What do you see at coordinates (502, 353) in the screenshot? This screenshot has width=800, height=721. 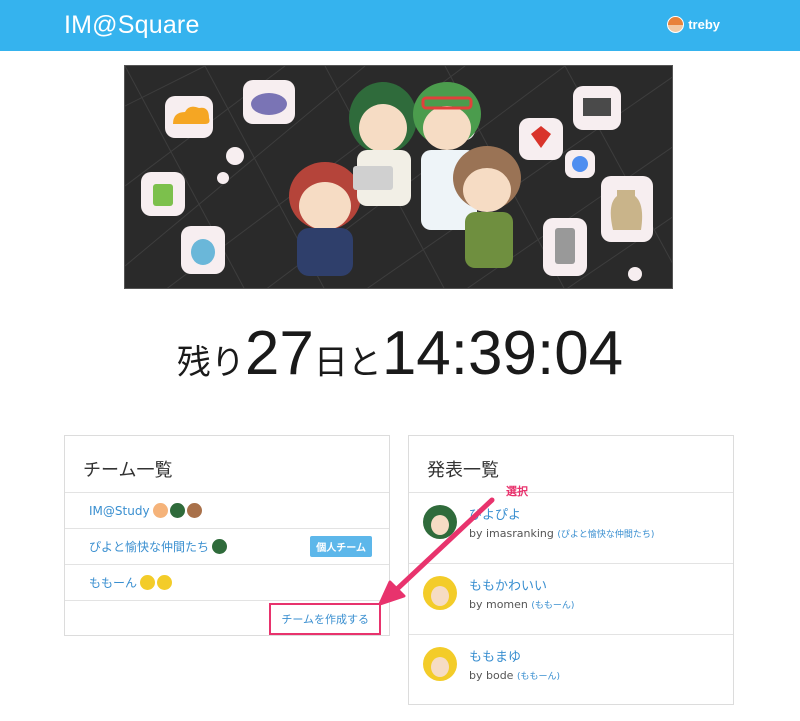 I see `countdown-time: 14:39:04` at bounding box center [502, 353].